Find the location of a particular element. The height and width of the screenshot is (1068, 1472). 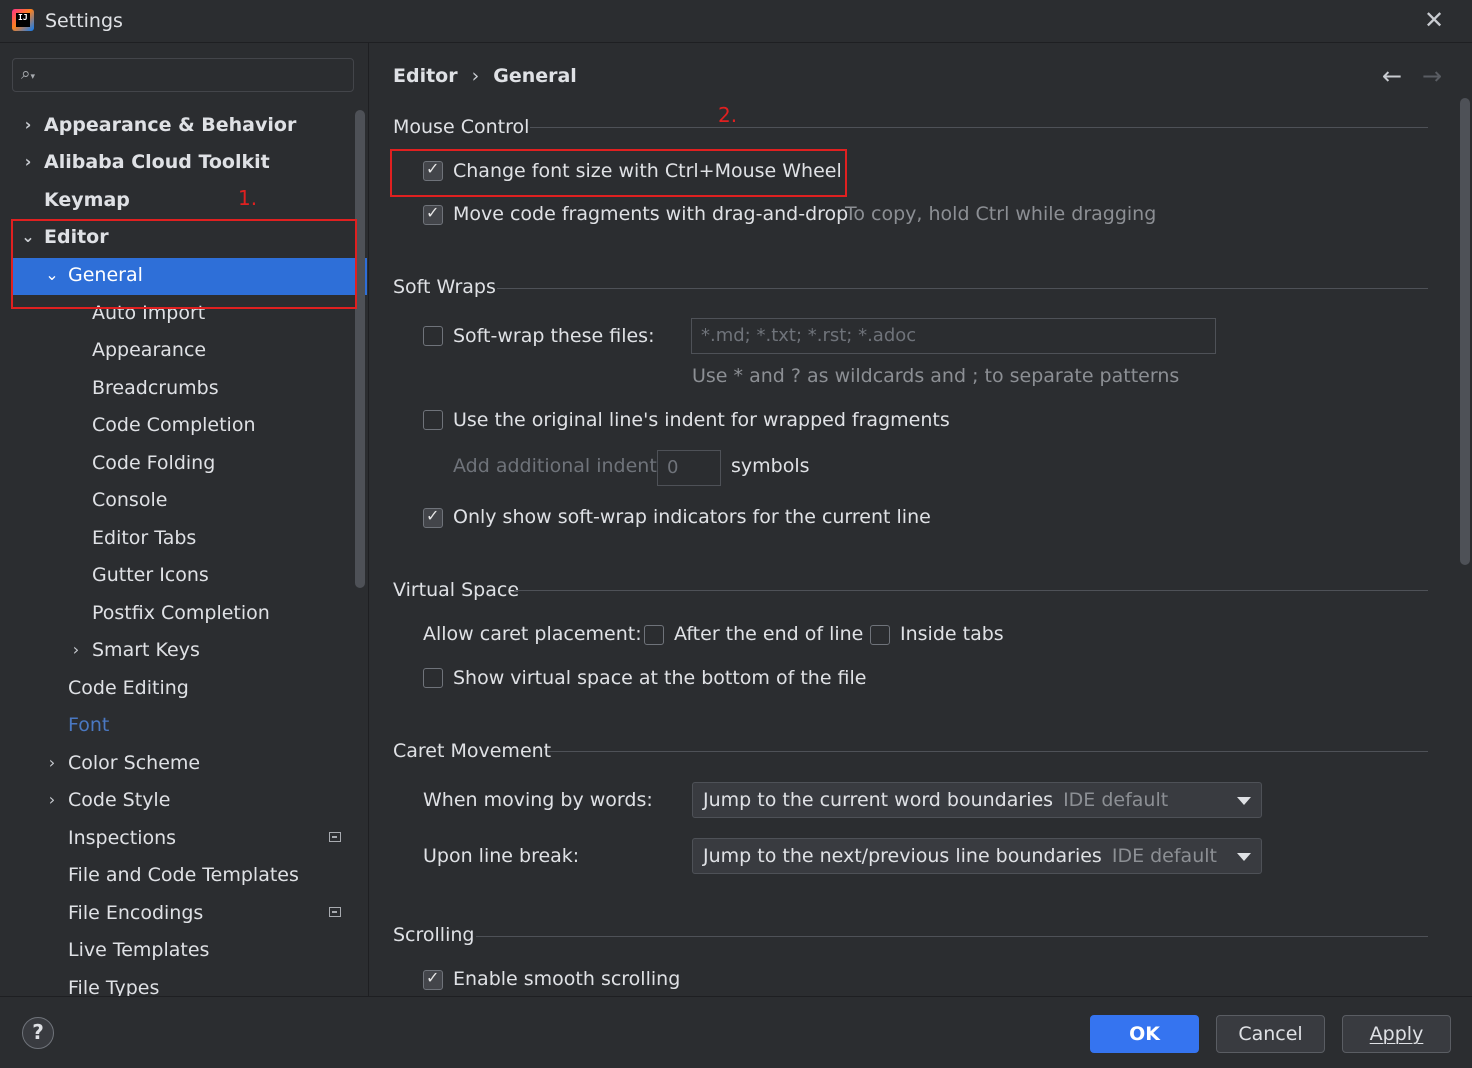

help-button: ? is located at coordinates (38, 1033).